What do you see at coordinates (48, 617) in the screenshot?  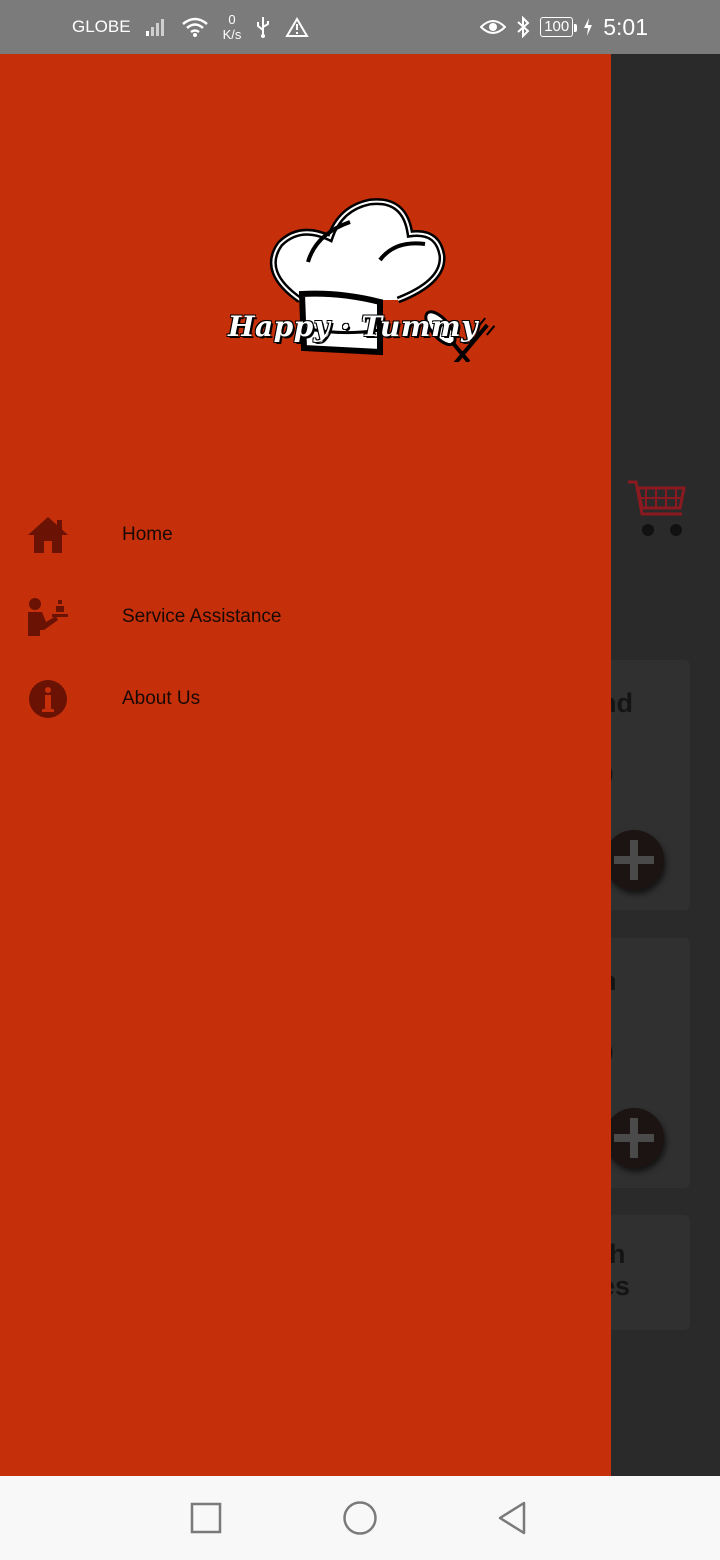 I see `waiter-icon` at bounding box center [48, 617].